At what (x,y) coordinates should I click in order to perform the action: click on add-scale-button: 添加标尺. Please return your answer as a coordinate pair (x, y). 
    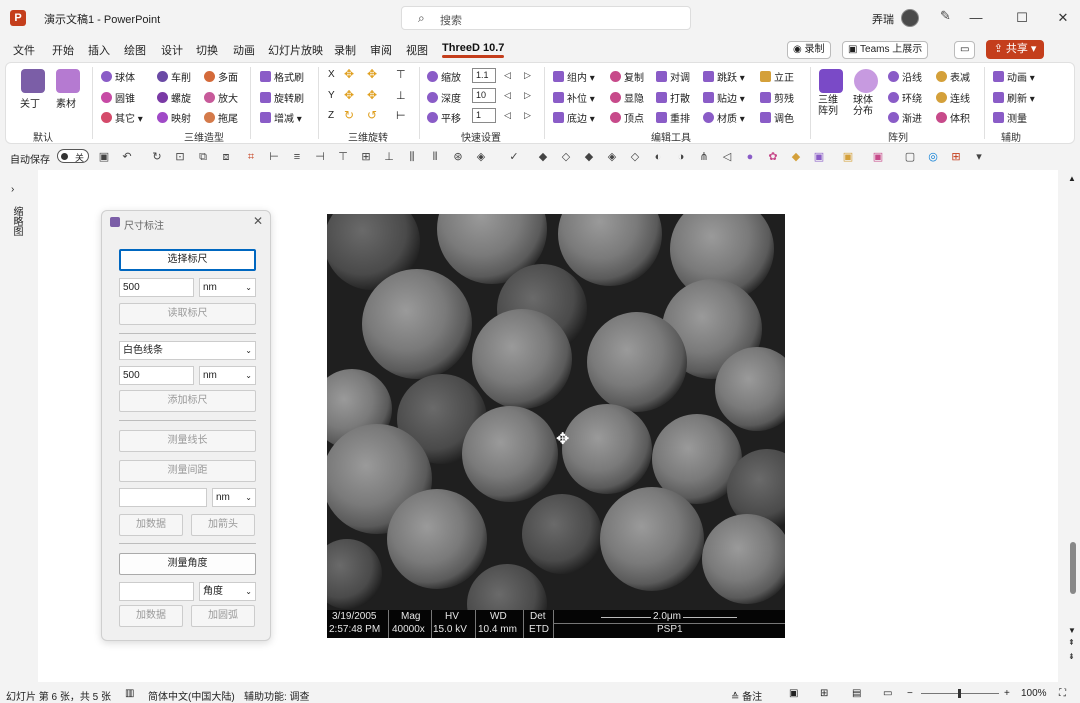
    Looking at the image, I should click on (187, 401).